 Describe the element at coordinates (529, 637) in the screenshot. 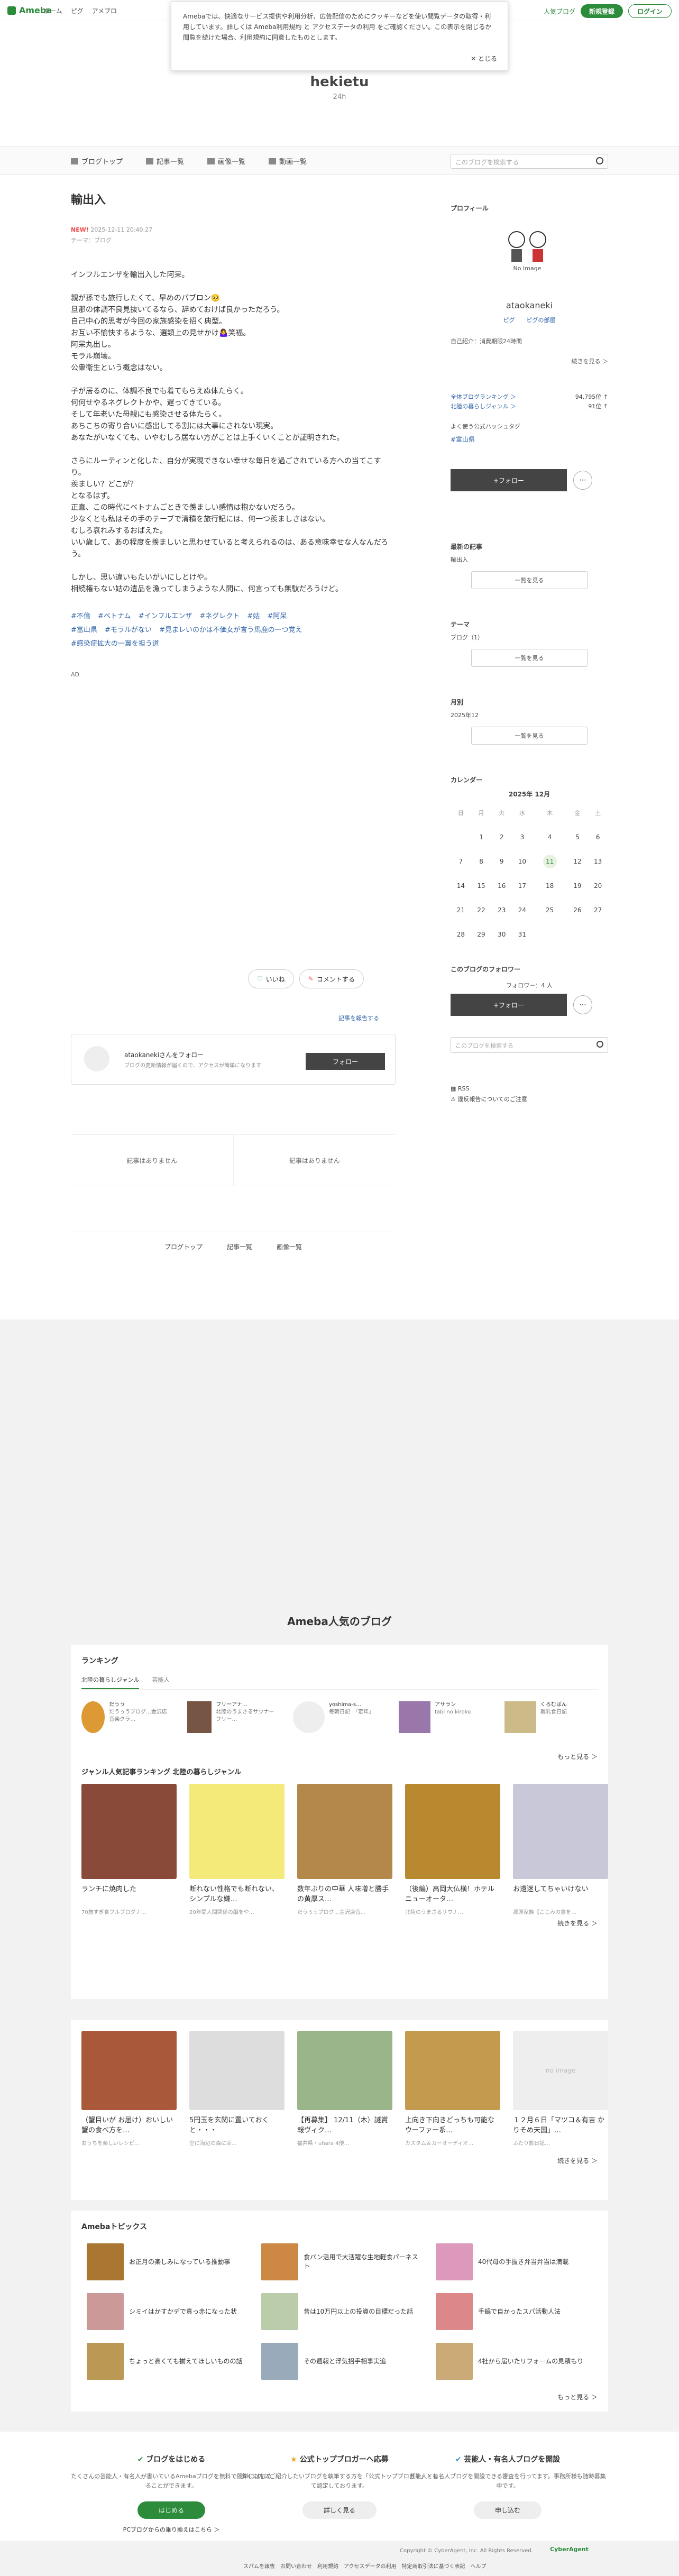

I see `theme-item: ブログ（1）` at that location.